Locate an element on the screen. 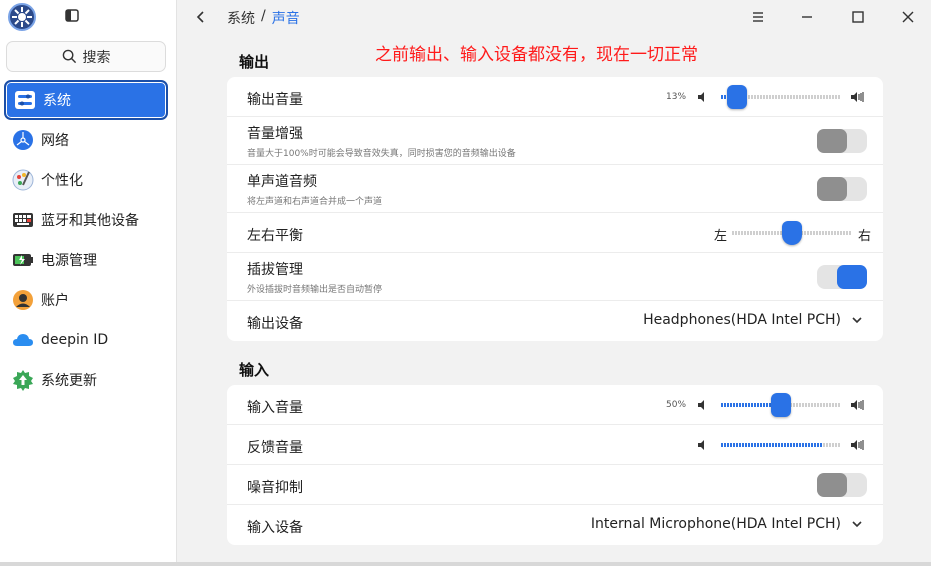 The image size is (931, 566). sidebar-item-label: 账户 is located at coordinates (55, 301).